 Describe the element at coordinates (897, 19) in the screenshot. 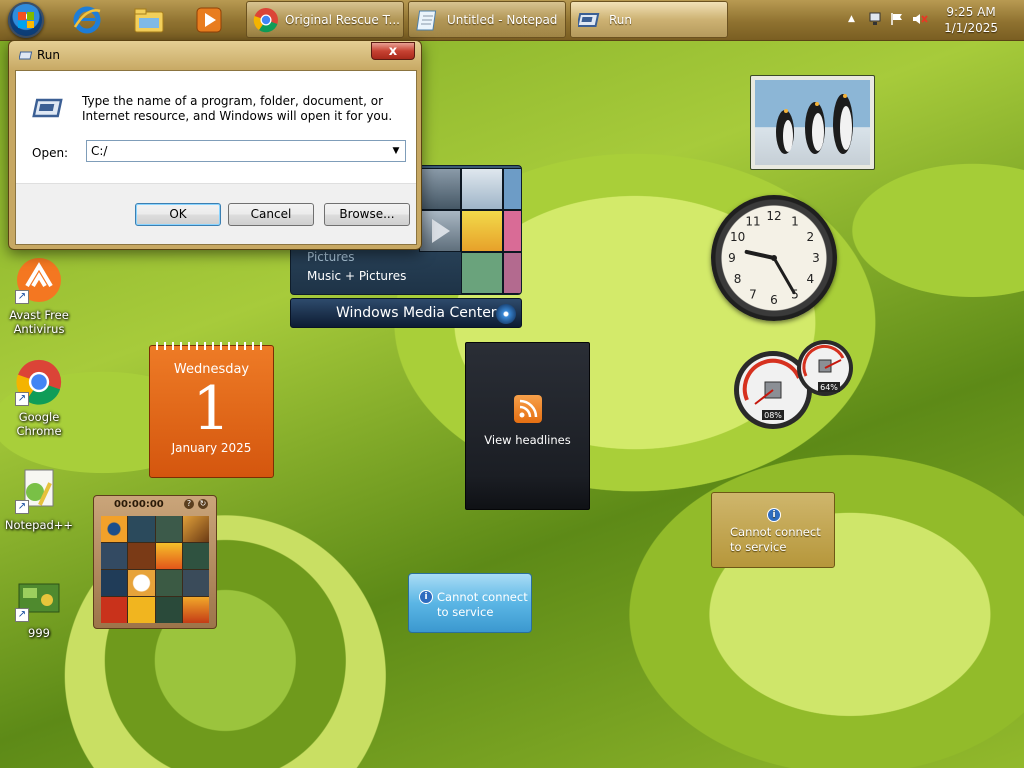

I see `action-center-flag-icon` at that location.